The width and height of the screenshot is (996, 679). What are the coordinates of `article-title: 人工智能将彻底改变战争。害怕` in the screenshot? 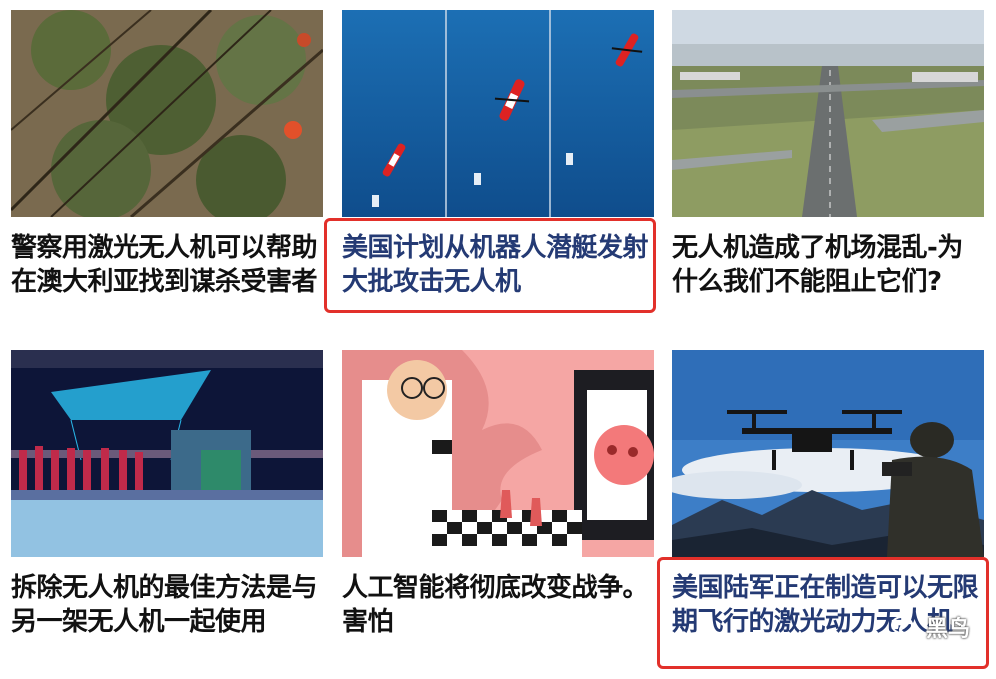 It's located at (498, 605).